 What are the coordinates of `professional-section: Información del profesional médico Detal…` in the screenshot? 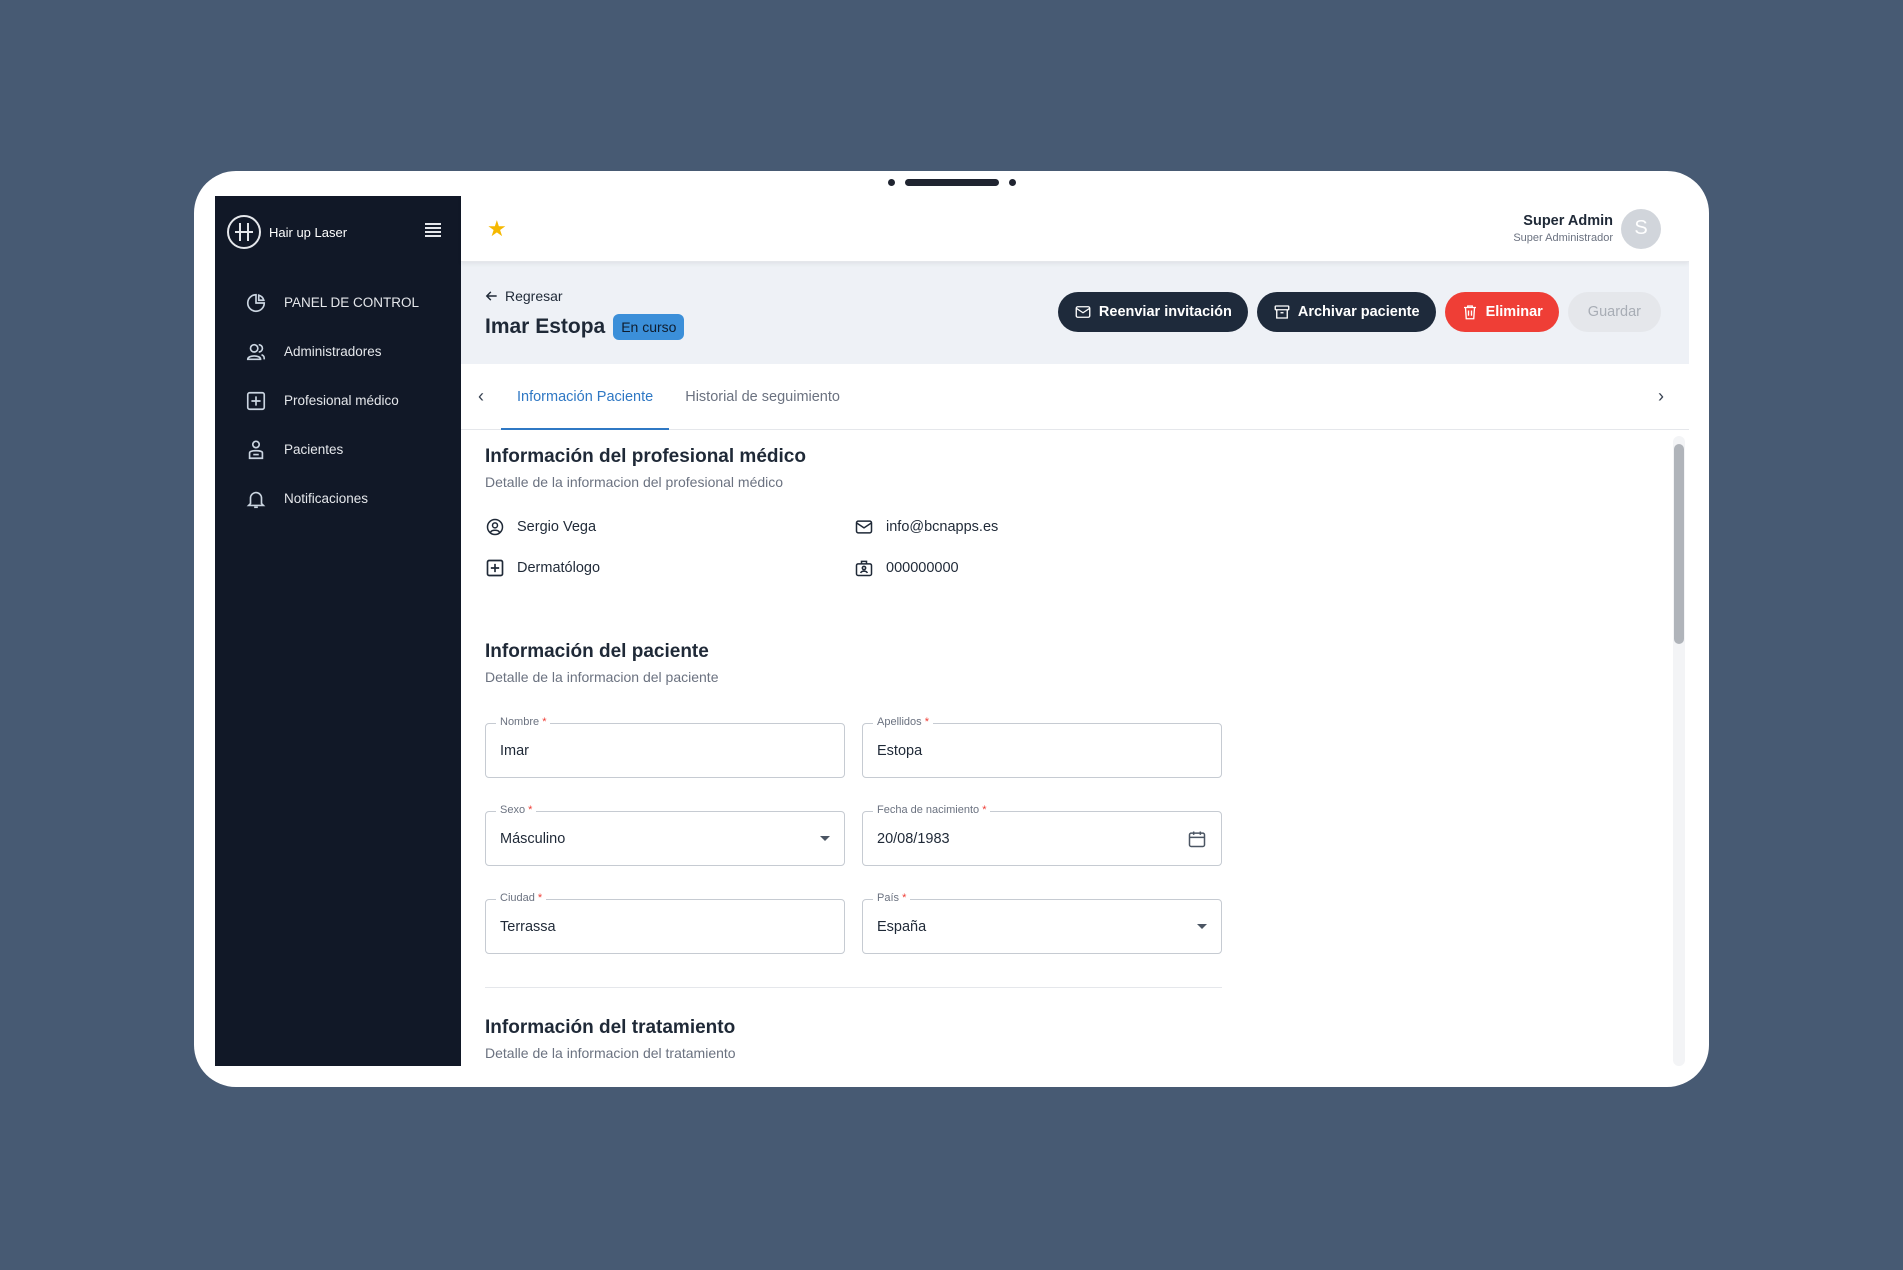 It's located at (1087, 513).